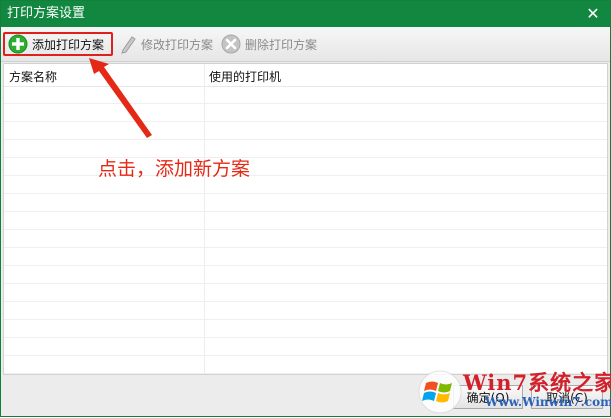  I want to click on edit-scheme-button: 修改打印方案, so click(166, 44).